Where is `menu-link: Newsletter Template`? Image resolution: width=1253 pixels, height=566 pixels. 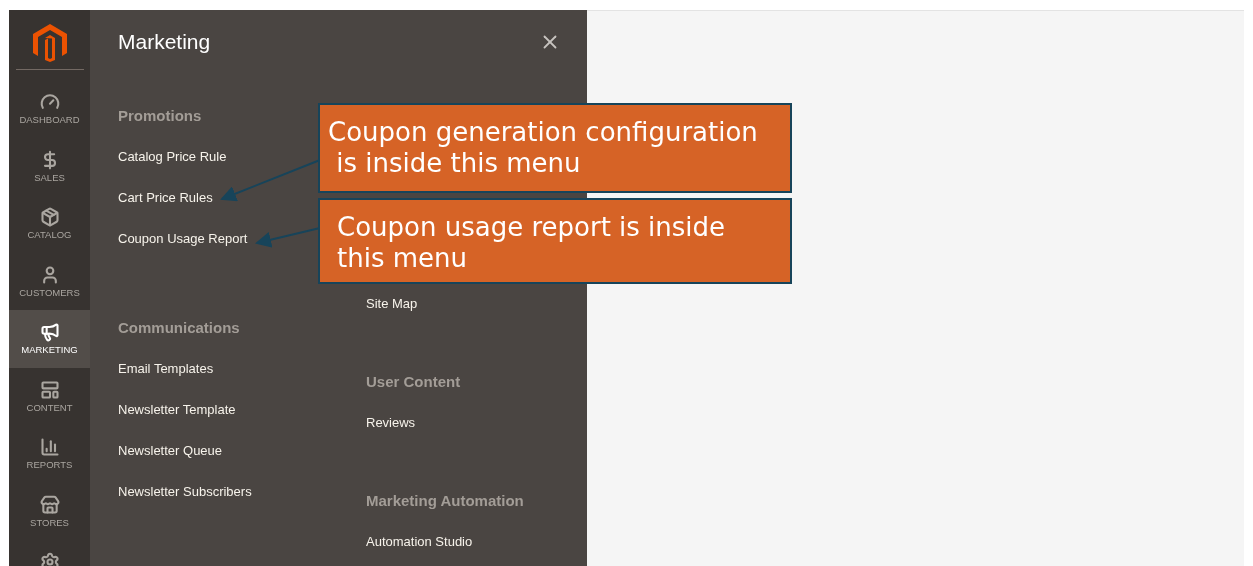
menu-link: Newsletter Template is located at coordinates (177, 410).